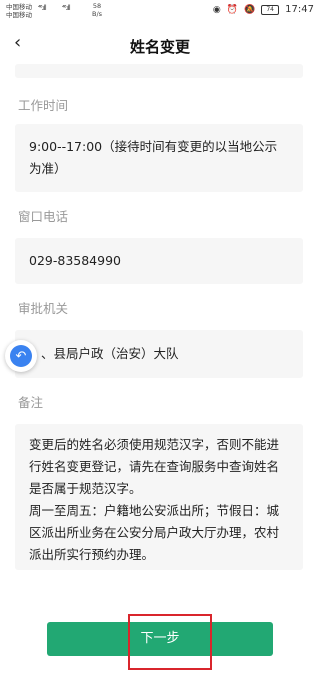 The height and width of the screenshot is (693, 320). What do you see at coordinates (66, 8) in the screenshot?
I see `signal-icon-2: ⁴⁶.ıll` at bounding box center [66, 8].